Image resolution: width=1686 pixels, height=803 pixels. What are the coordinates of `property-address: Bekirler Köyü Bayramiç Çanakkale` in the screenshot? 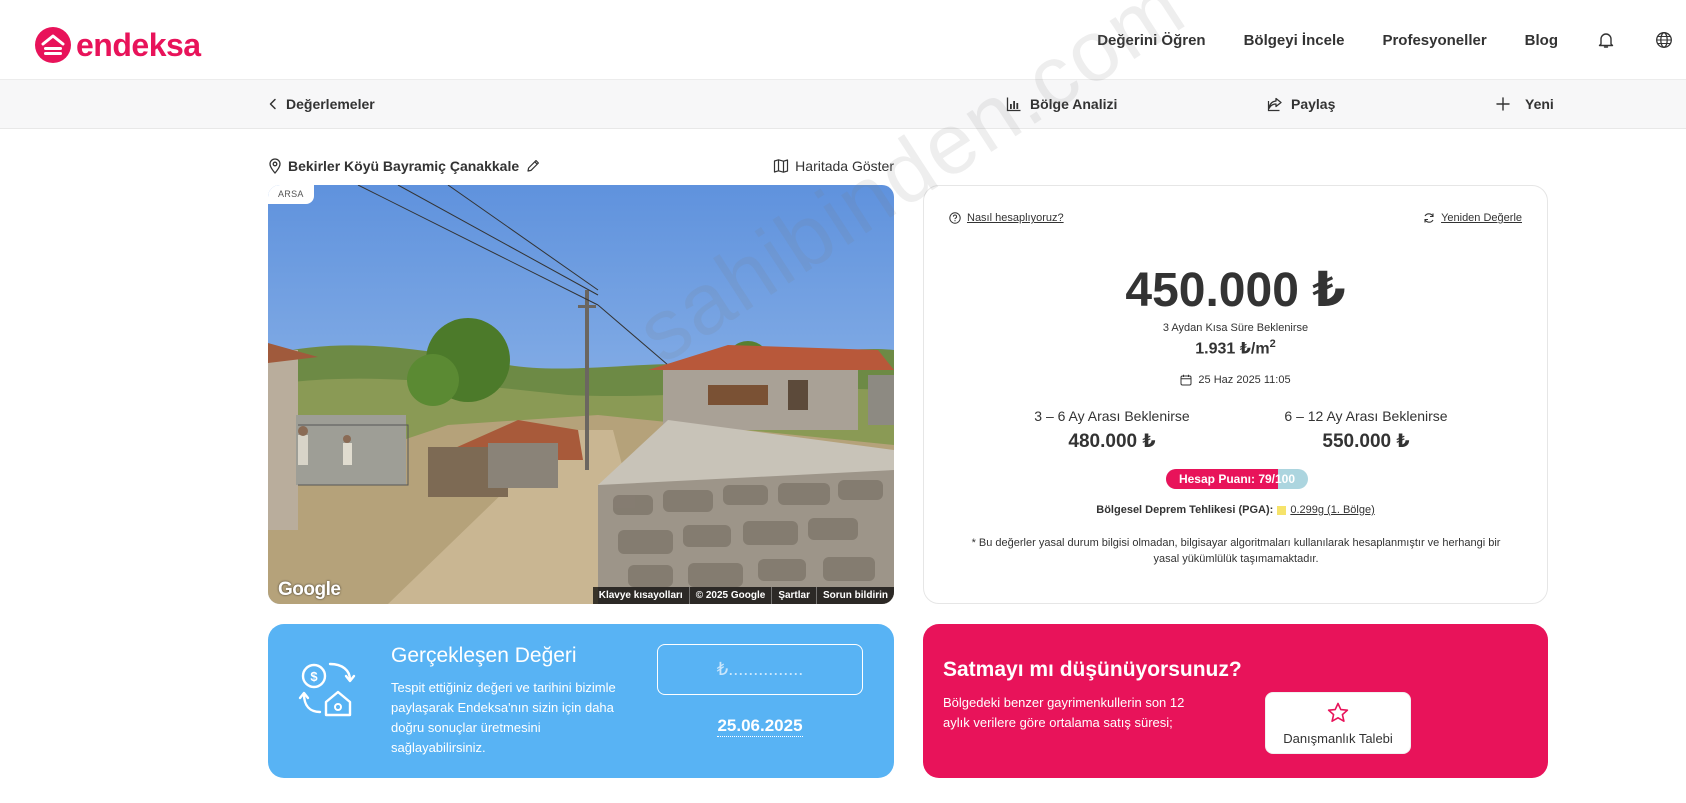 It's located at (404, 166).